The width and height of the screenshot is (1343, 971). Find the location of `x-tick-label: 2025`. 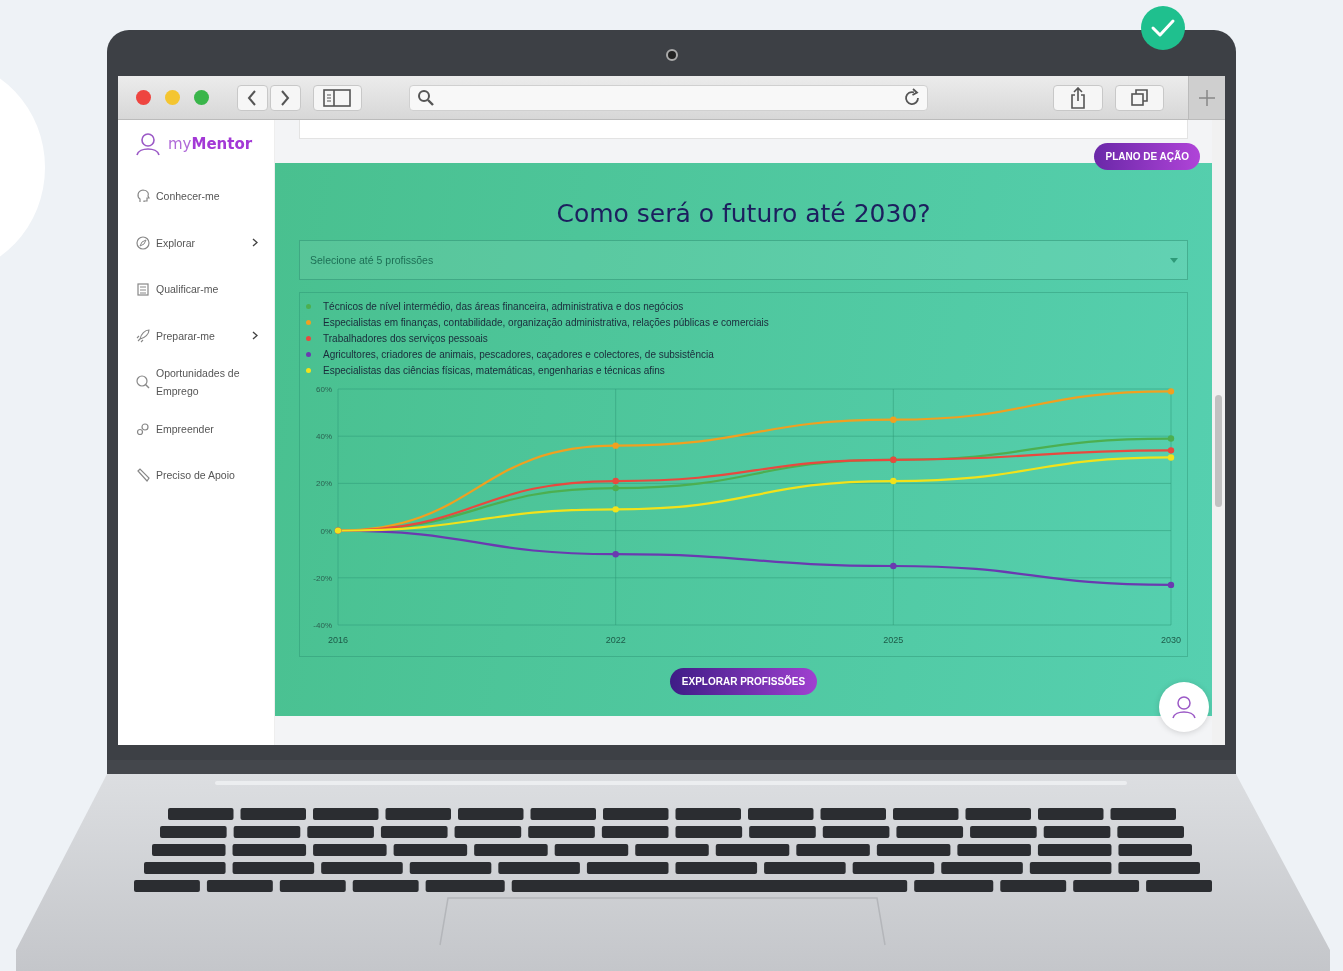

x-tick-label: 2025 is located at coordinates (893, 640).